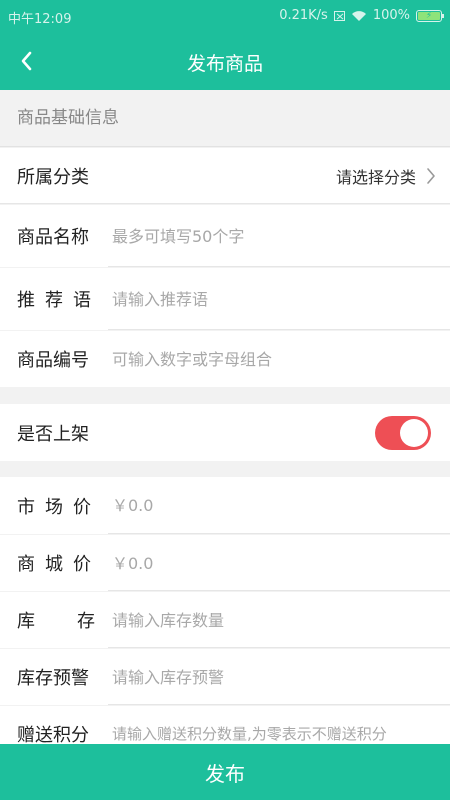 Image resolution: width=450 pixels, height=800 pixels. What do you see at coordinates (53, 360) in the screenshot?
I see `code-label: 商品编号` at bounding box center [53, 360].